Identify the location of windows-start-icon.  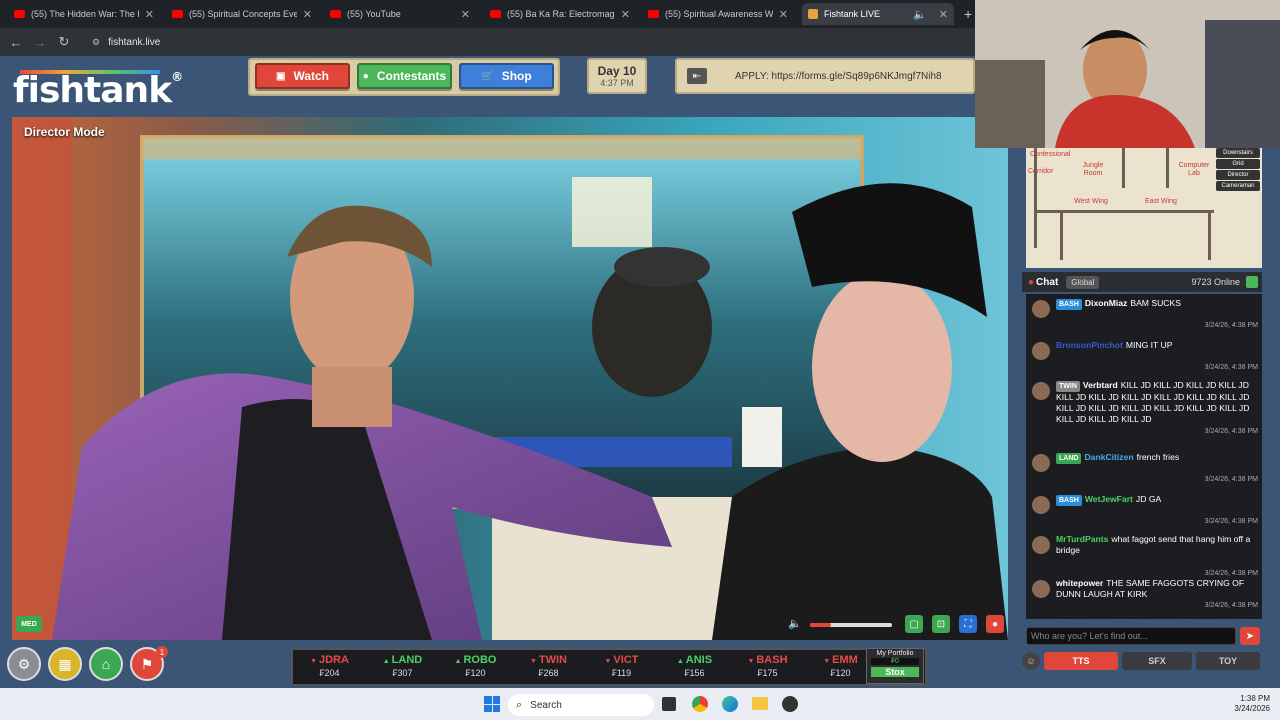
(492, 704).